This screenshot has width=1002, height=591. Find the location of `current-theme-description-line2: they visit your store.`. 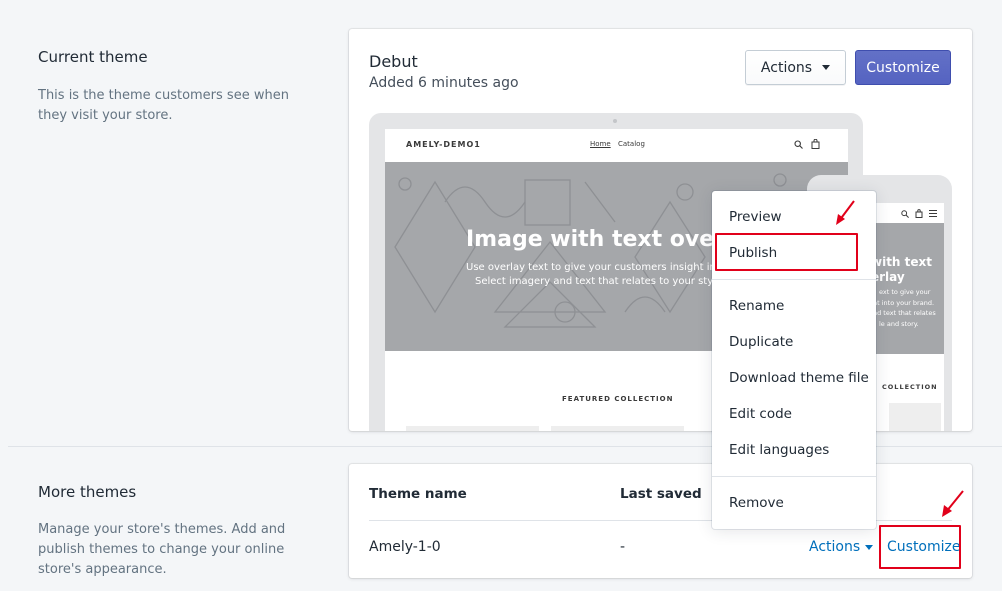

current-theme-description-line2: they visit your store. is located at coordinates (105, 115).